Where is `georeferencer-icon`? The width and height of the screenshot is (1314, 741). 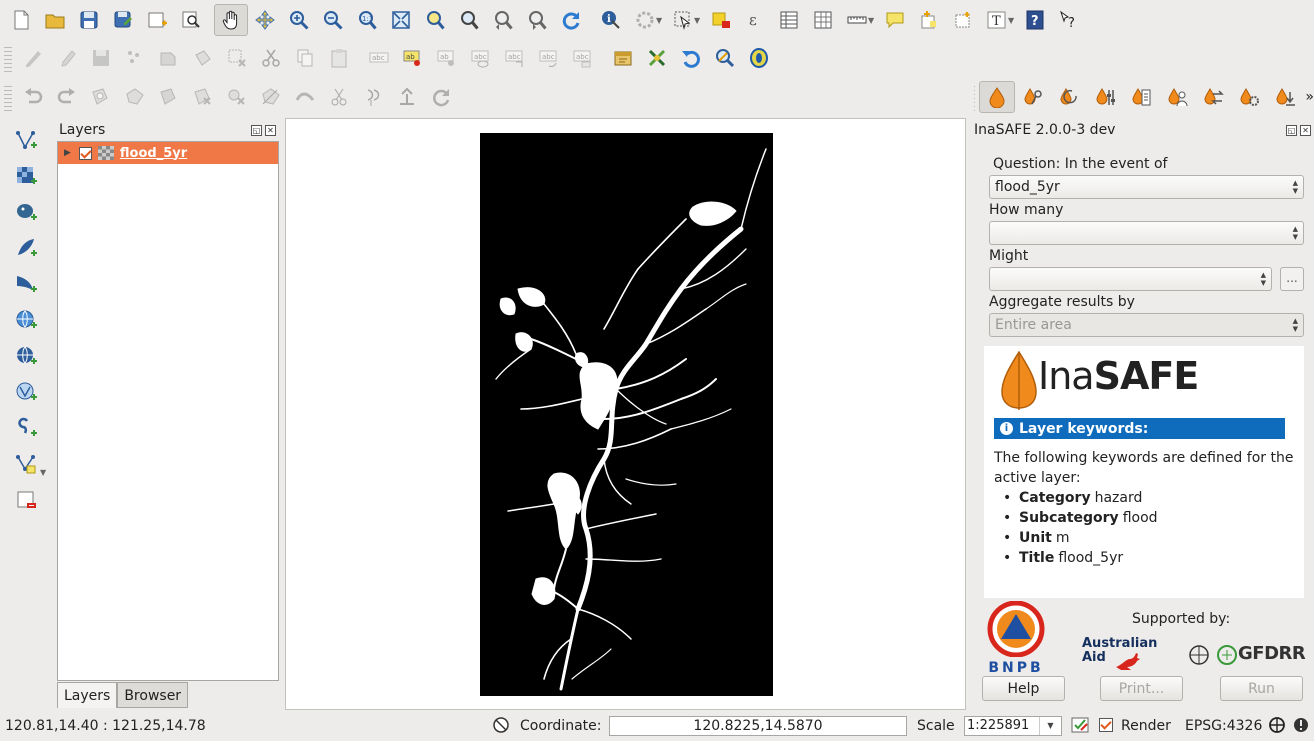
georeferencer-icon is located at coordinates (657, 58).